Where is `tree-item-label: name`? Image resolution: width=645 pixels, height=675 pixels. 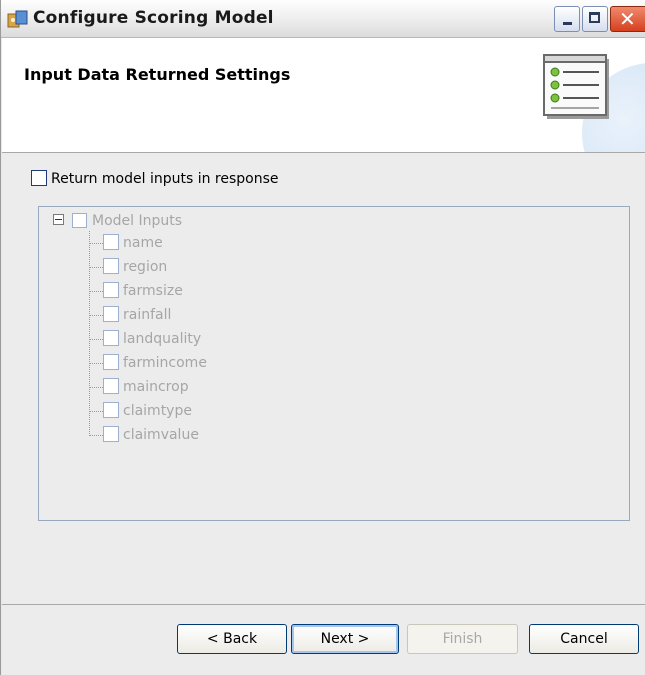 tree-item-label: name is located at coordinates (143, 243).